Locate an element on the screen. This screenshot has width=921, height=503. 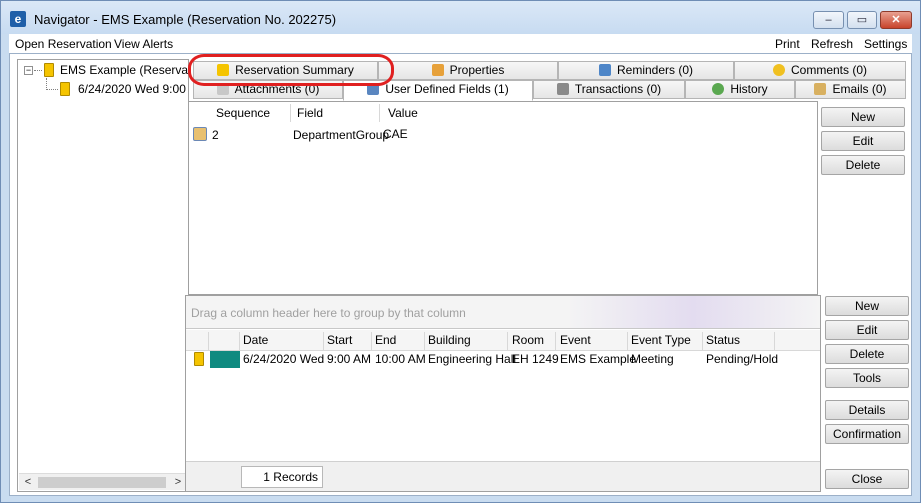
menu-refresh: Refresh is located at coordinates (832, 44).